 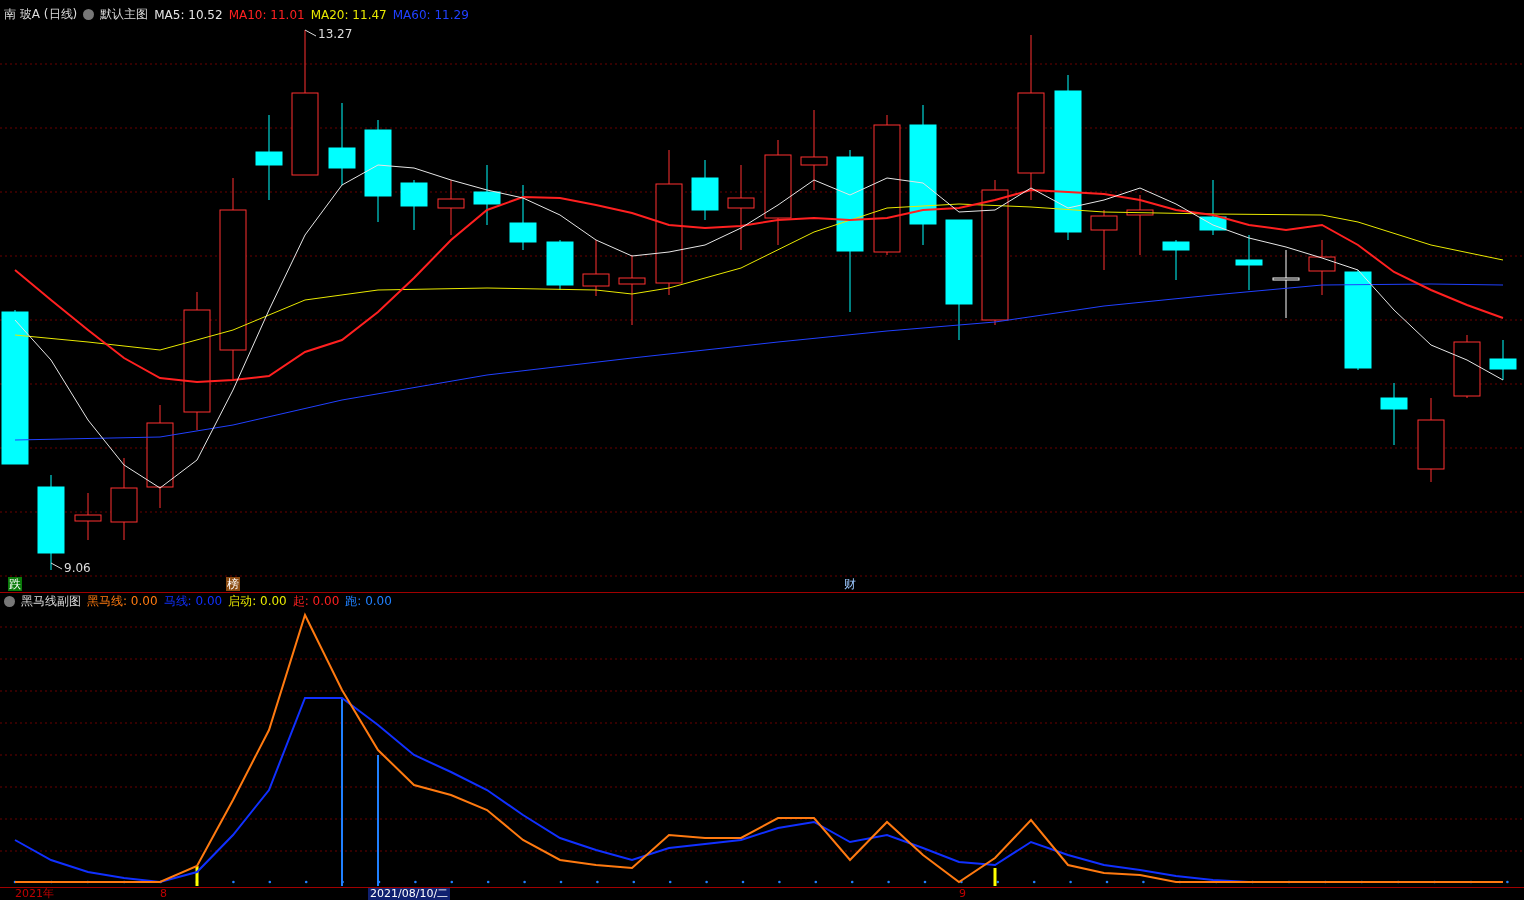 I want to click on time-axis-label: 8, so click(x=163, y=894).